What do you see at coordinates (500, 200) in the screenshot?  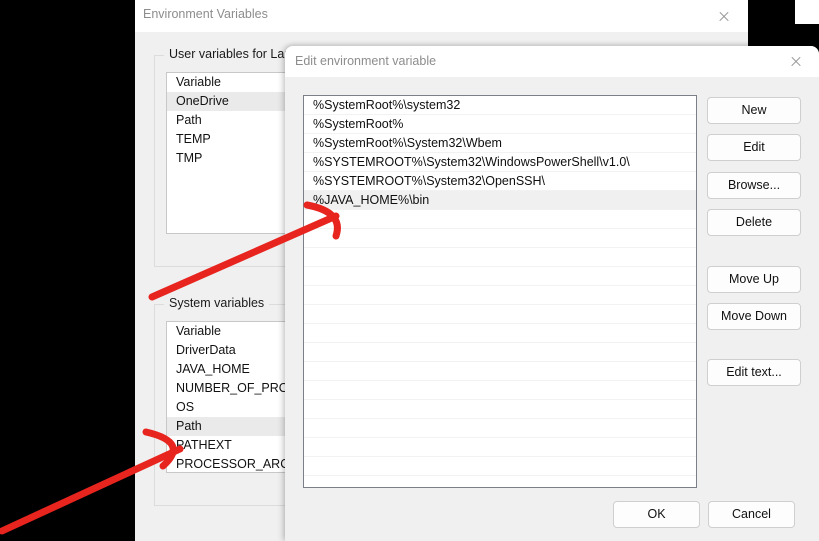 I see `path-entry-row: %JAVA_HOME%\bin` at bounding box center [500, 200].